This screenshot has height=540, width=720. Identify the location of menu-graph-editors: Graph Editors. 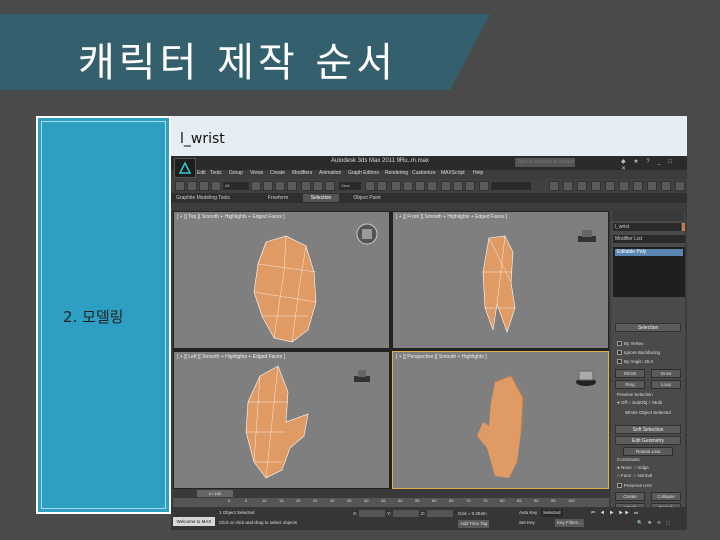
(363, 173).